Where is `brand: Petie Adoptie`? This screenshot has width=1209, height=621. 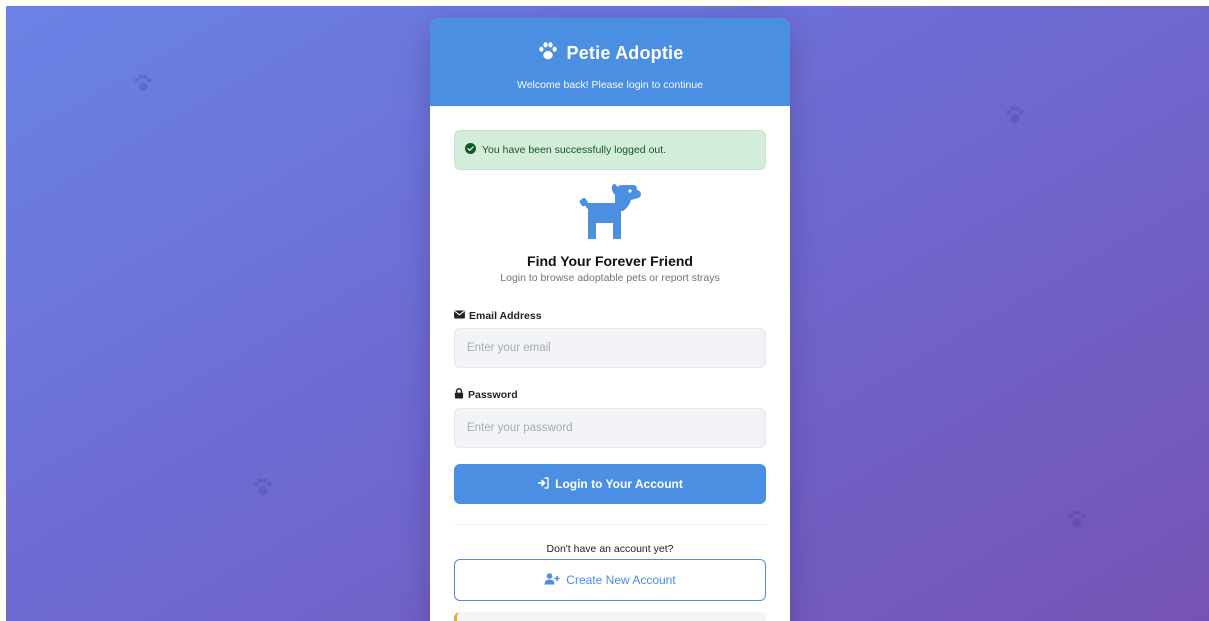
brand: Petie Adoptie is located at coordinates (610, 53).